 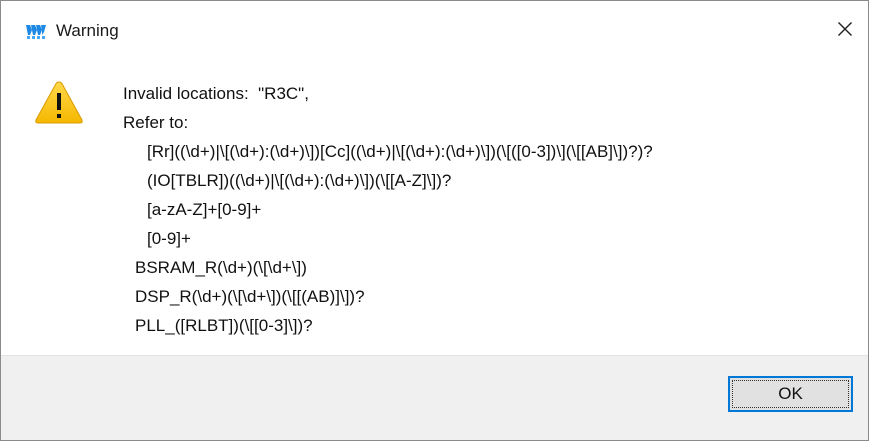 I want to click on pattern-line-num: [0-9]+, so click(x=169, y=238).